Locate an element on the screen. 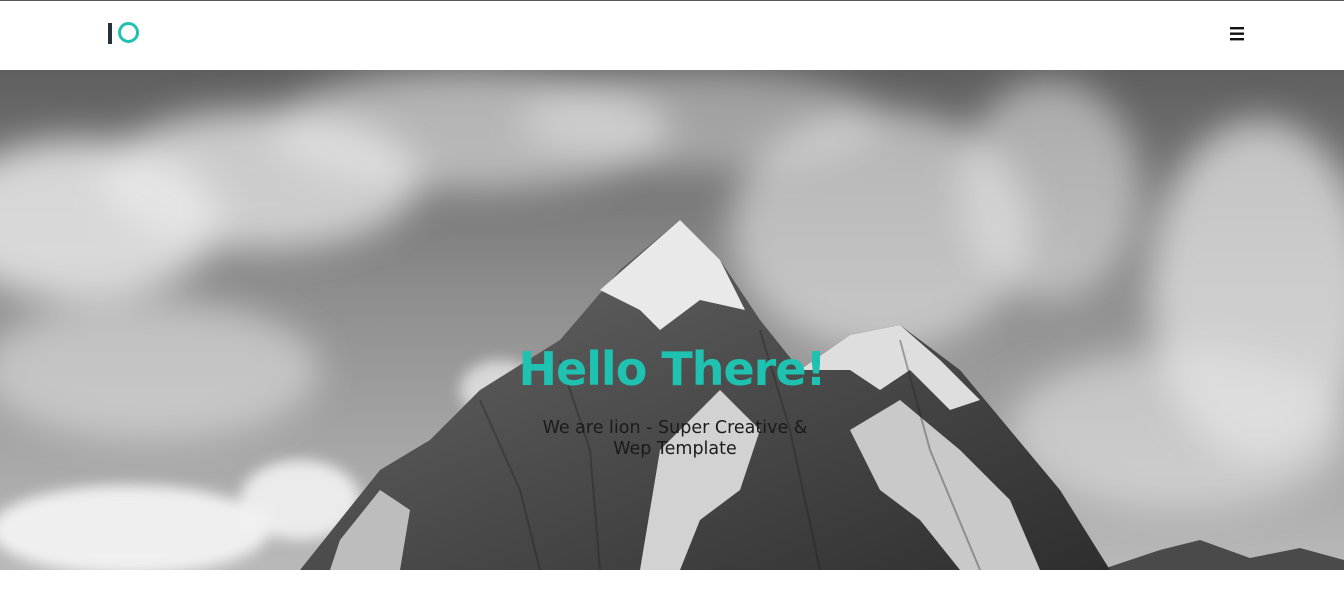  below-hero-area is located at coordinates (672, 588).